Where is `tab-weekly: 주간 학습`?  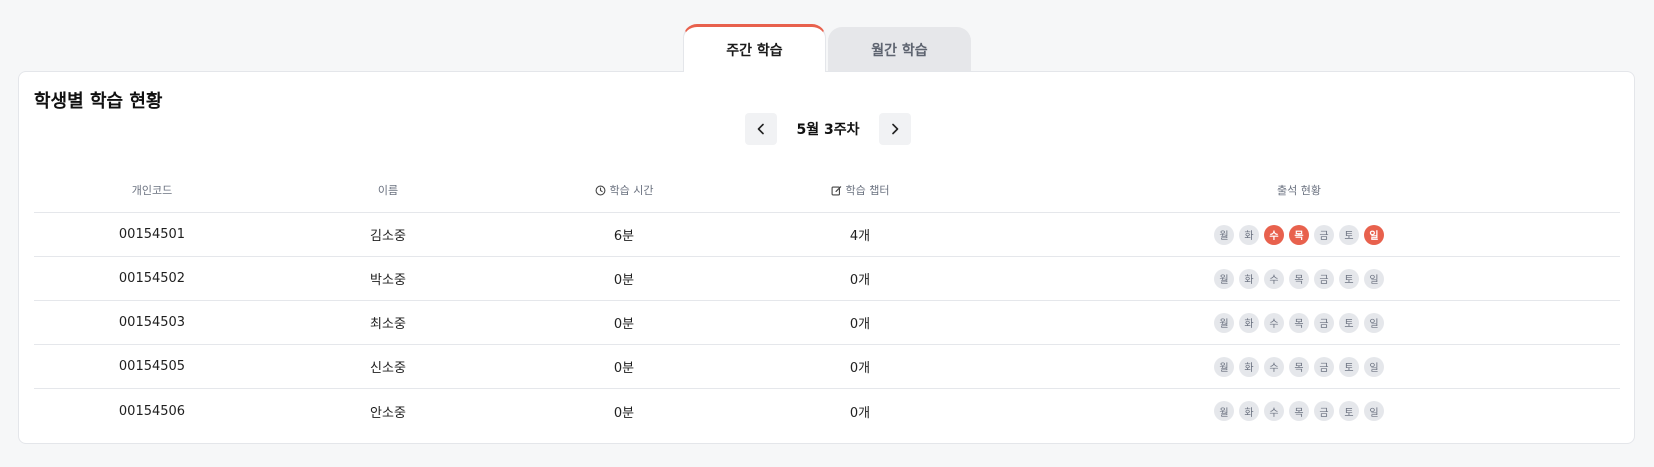 tab-weekly: 주간 학습 is located at coordinates (754, 48).